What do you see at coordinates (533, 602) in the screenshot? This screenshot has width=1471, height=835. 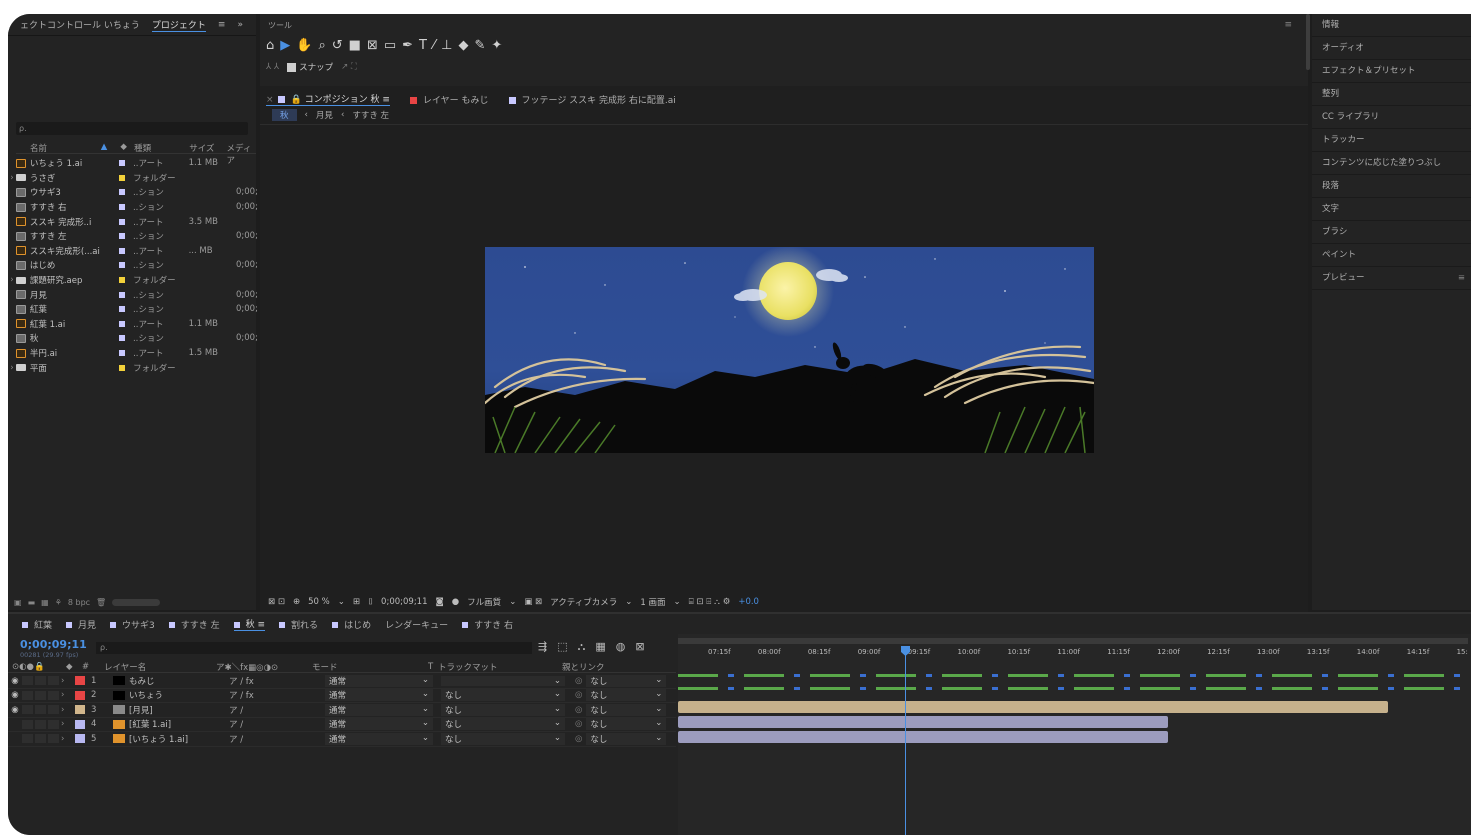 I see `transparency-grid-icon: ▣ ⊠` at bounding box center [533, 602].